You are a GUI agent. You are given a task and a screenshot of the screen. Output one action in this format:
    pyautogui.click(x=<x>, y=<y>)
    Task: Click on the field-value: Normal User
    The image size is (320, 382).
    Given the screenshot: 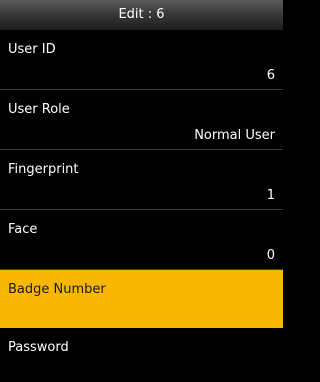 What is the action you would take?
    pyautogui.click(x=234, y=135)
    